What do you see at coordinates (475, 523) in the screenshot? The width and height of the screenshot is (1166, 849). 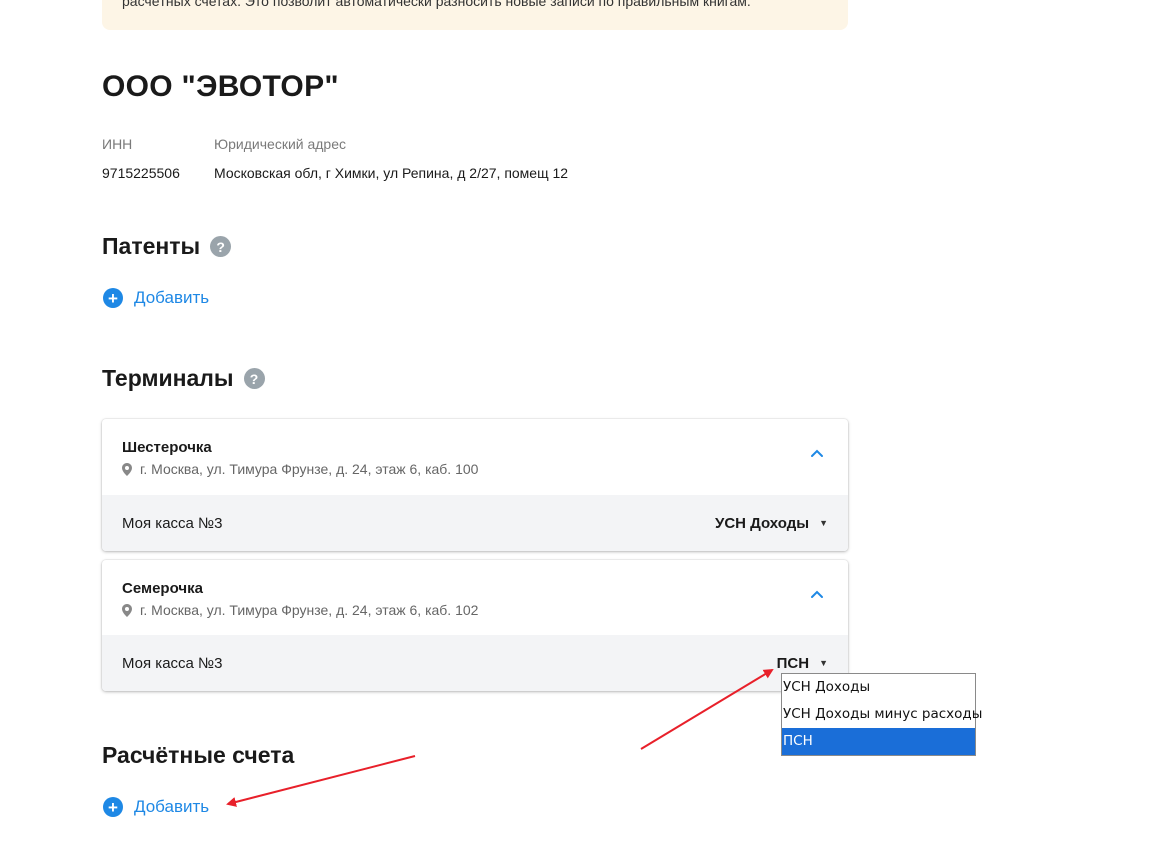 I see `kassa-row: Моя касса №3 УСН Доходы ▼` at bounding box center [475, 523].